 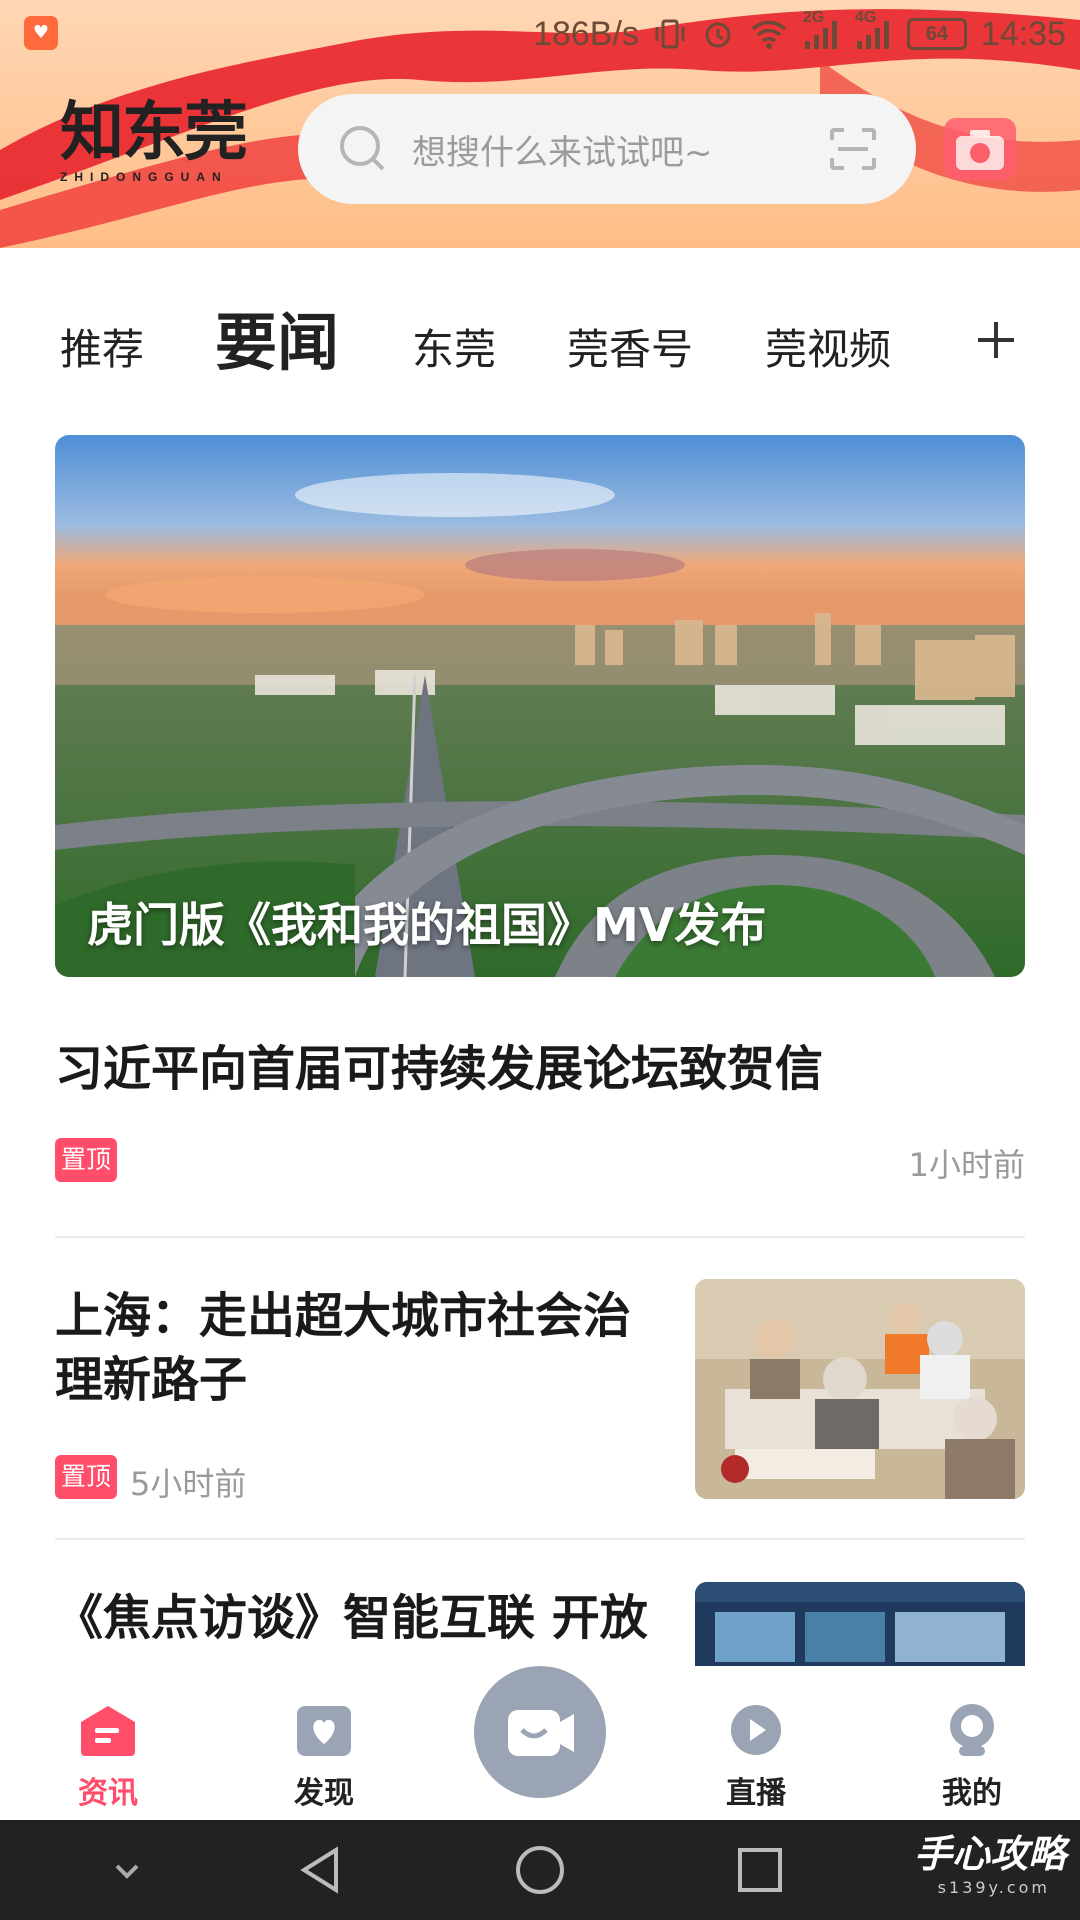 I want to click on home-icon, so click(x=540, y=1870).